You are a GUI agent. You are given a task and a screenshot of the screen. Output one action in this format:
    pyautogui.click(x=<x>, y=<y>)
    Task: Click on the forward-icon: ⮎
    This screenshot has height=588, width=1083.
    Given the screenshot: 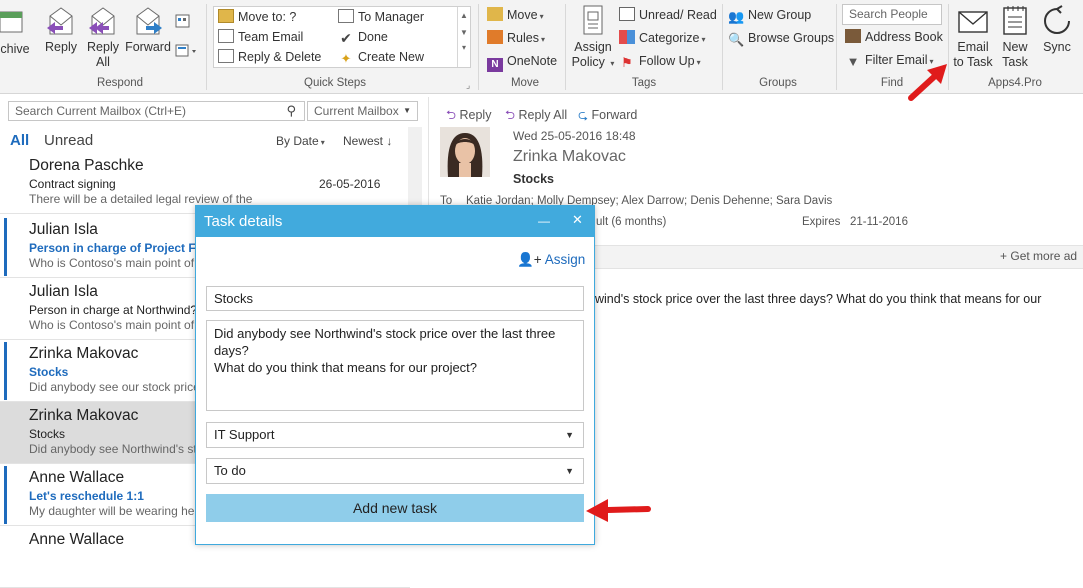 What is the action you would take?
    pyautogui.click(x=583, y=115)
    